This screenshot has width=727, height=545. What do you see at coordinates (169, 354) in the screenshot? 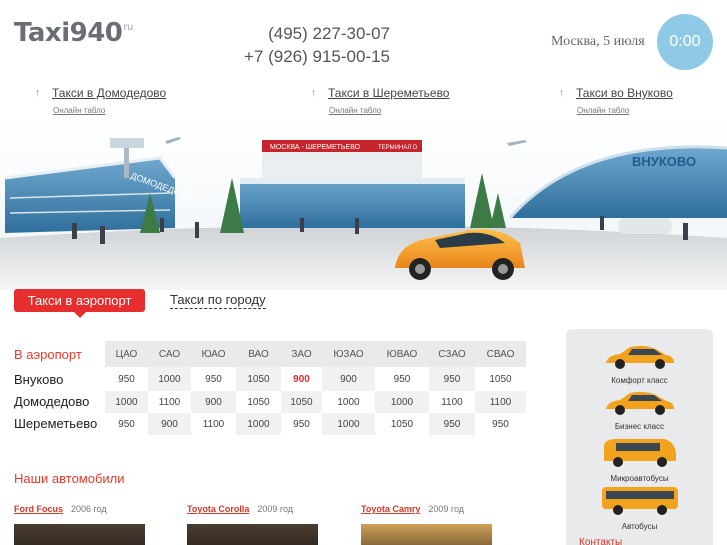
I see `col-header: САО` at bounding box center [169, 354].